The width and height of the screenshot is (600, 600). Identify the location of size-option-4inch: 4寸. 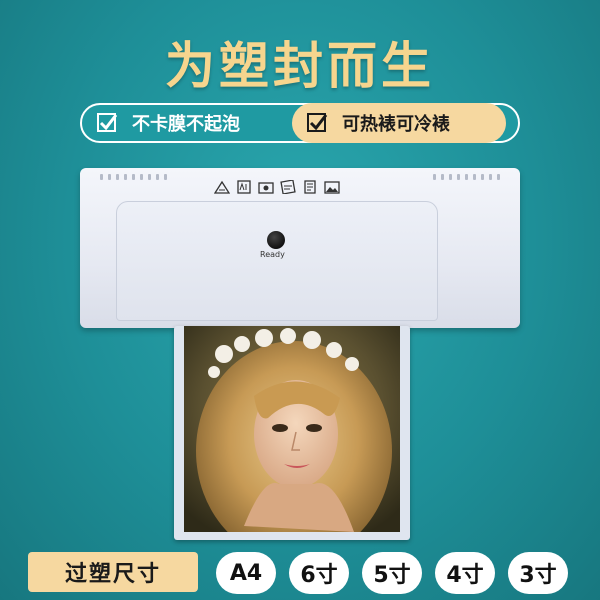
(465, 573).